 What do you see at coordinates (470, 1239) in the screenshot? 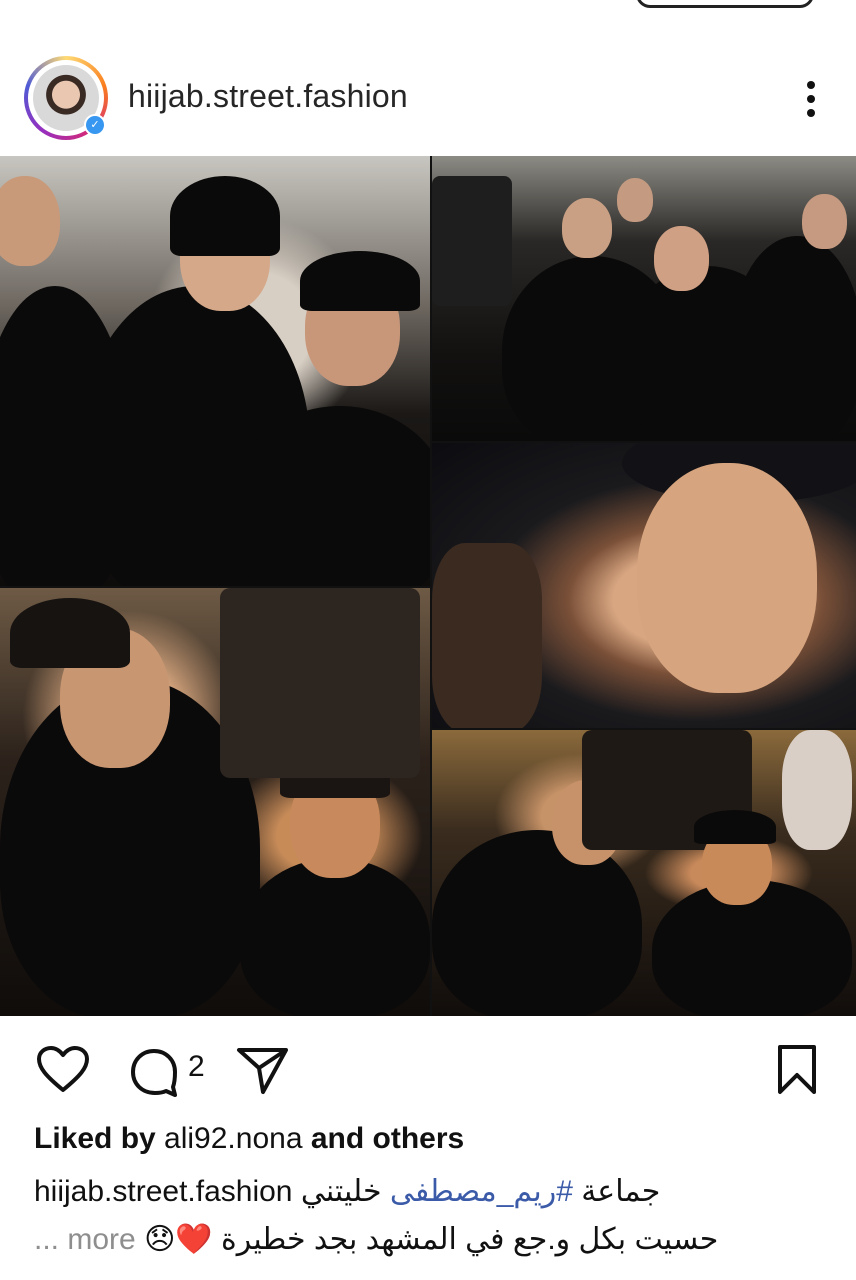
I see `caption-text-2: حسيت بكل و.جع في المشهد بجد خطيرة` at bounding box center [470, 1239].